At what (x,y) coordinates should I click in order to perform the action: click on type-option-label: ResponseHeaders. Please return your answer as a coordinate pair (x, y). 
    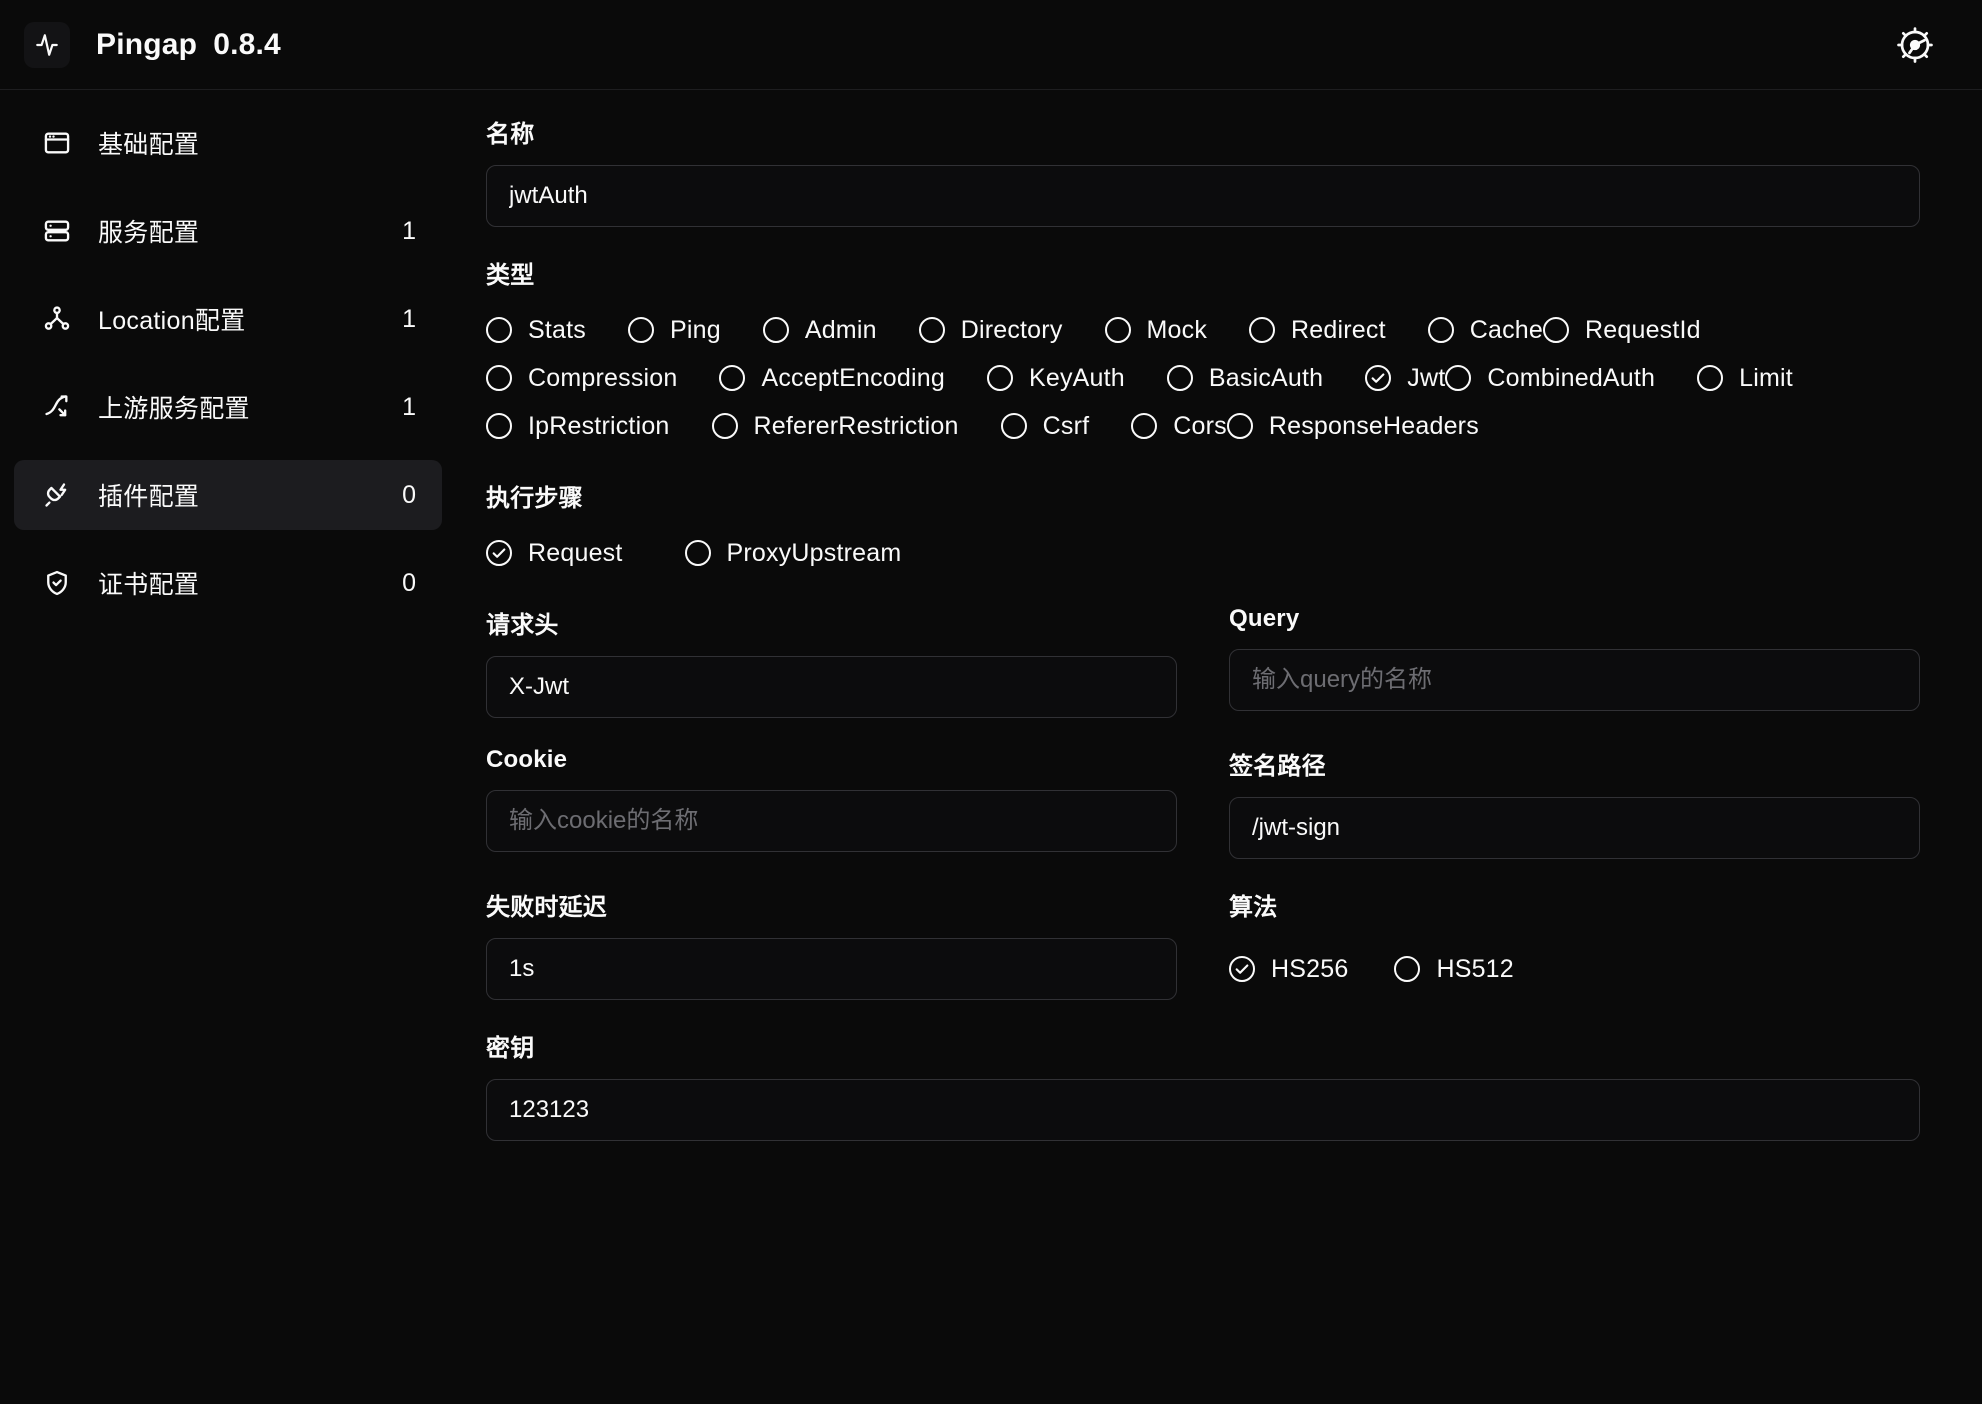
    Looking at the image, I should click on (1373, 425).